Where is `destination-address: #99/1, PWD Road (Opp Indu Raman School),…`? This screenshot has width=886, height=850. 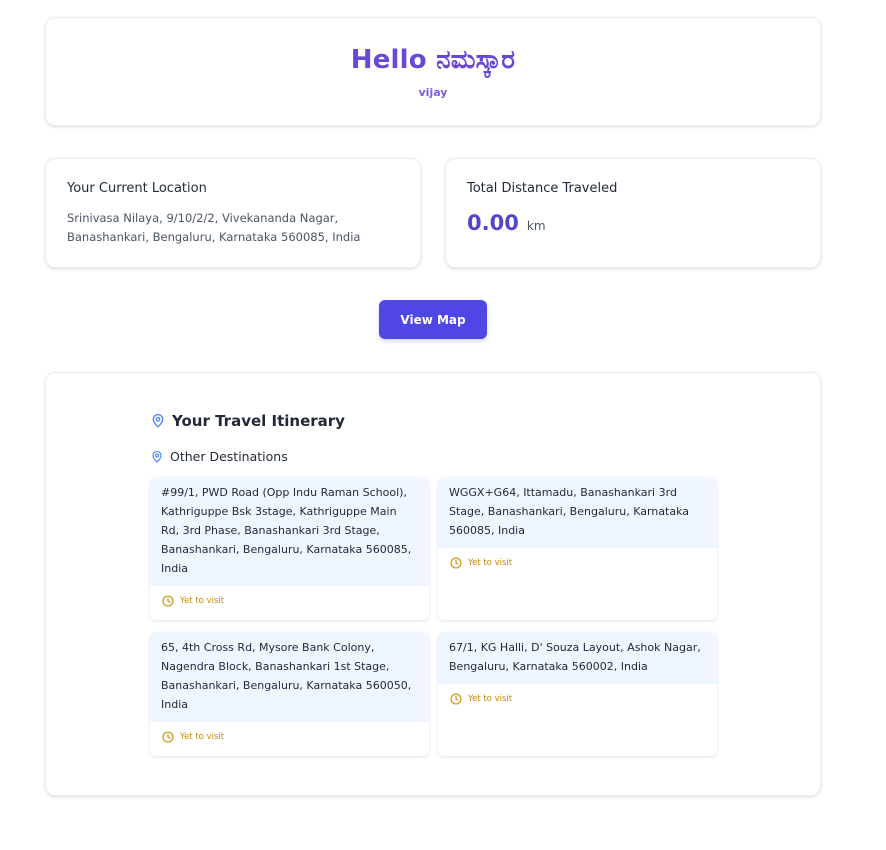 destination-address: #99/1, PWD Road (Opp Indu Raman School),… is located at coordinates (289, 531).